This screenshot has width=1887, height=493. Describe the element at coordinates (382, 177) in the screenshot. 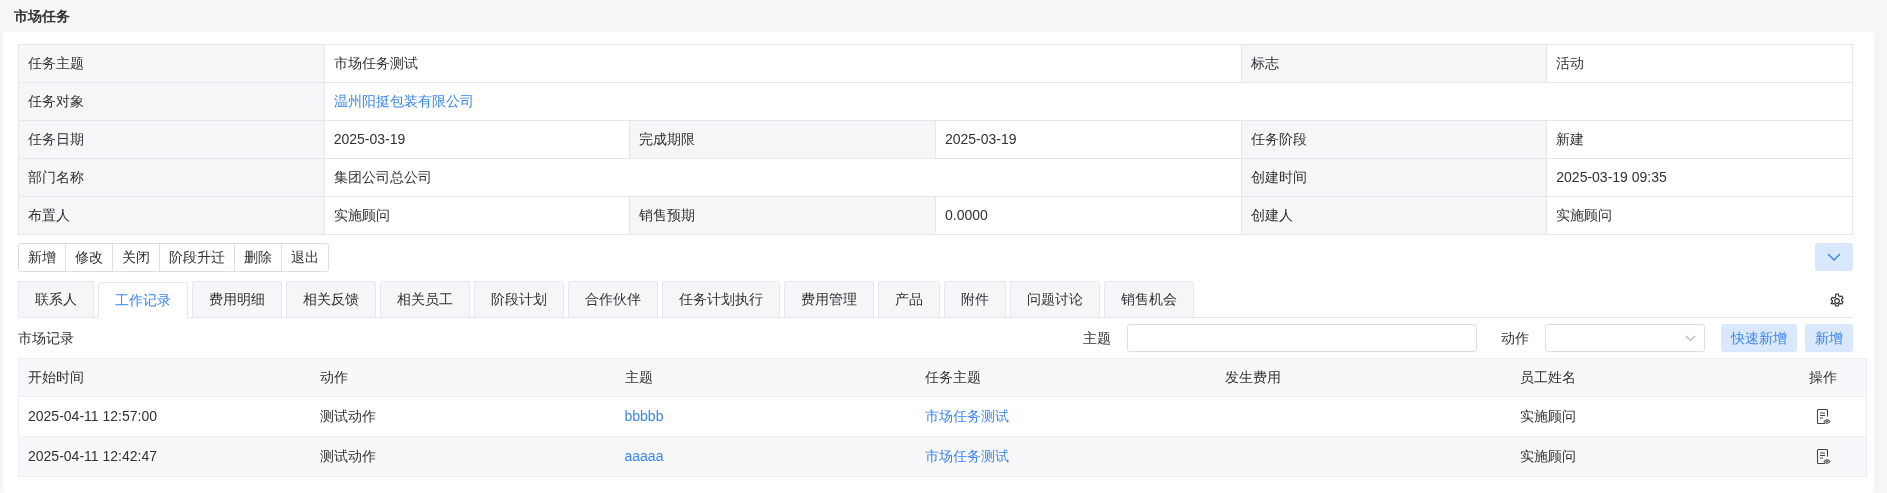

I see `field-value: 集团公司总公司` at that location.